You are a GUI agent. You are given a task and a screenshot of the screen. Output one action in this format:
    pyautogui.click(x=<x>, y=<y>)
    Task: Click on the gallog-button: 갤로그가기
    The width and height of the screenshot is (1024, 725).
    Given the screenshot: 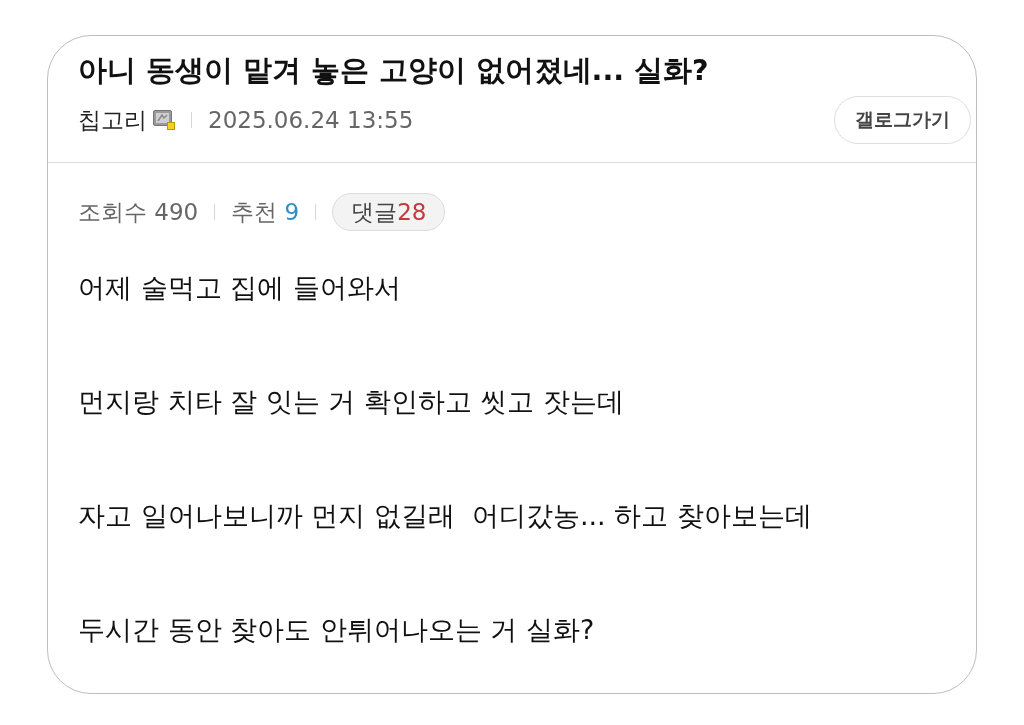 What is the action you would take?
    pyautogui.click(x=902, y=120)
    